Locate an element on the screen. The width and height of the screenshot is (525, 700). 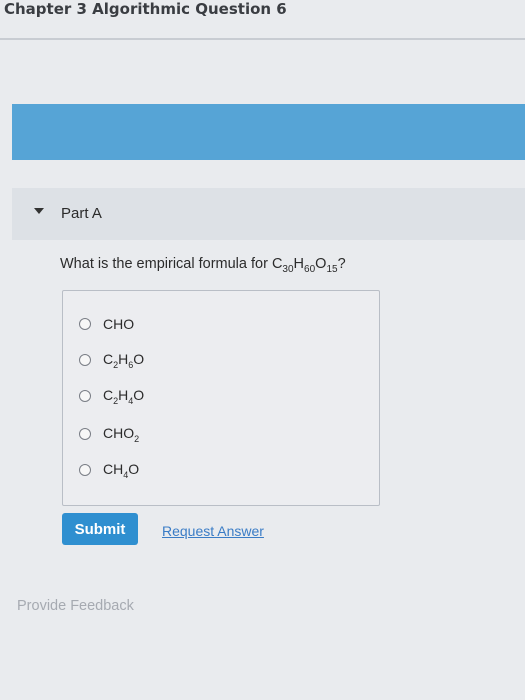
option-label: CHO2 is located at coordinates (121, 434).